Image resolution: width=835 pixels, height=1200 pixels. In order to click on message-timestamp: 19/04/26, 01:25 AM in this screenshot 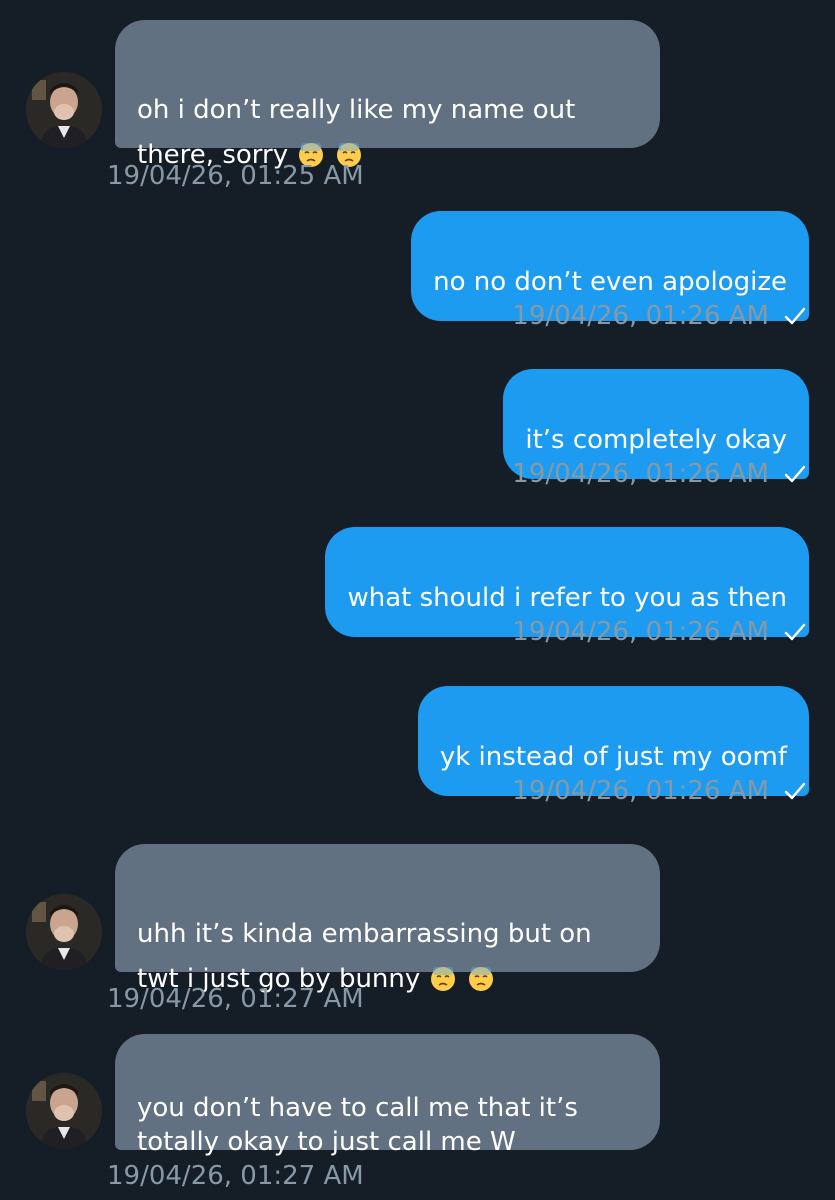, I will do `click(235, 176)`.